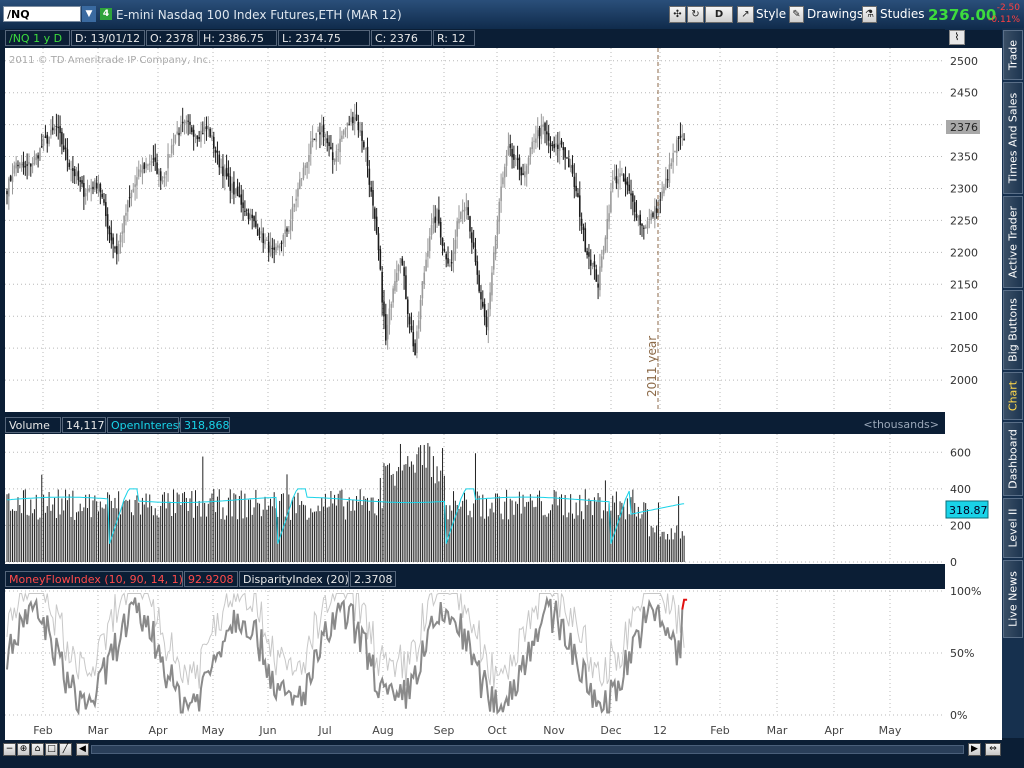 This screenshot has width=1024, height=768. What do you see at coordinates (94, 579) in the screenshot?
I see `mfi-label: MoneyFlowIndex (10, 90, 14, 1)` at bounding box center [94, 579].